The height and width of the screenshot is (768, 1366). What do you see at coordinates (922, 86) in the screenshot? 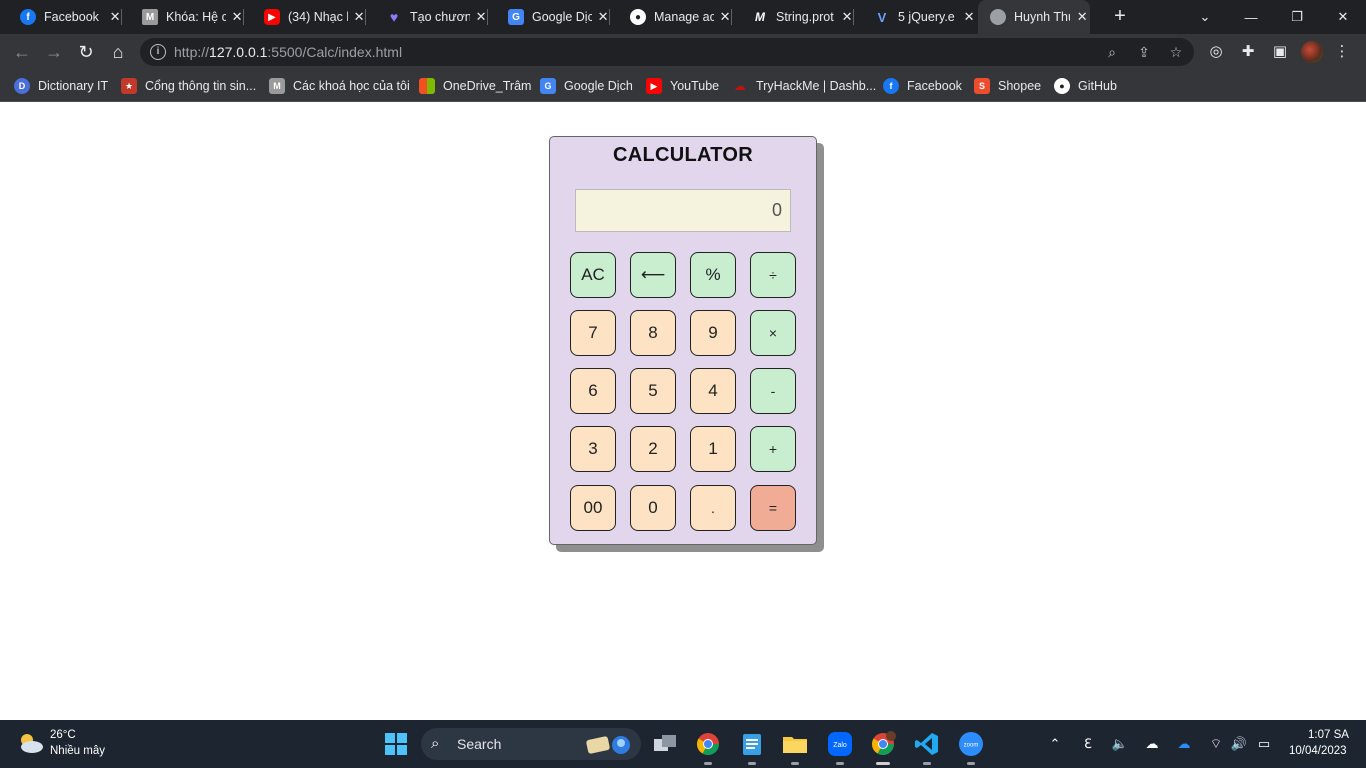
I see `bookmark-facebook: f Facebook` at bounding box center [922, 86].